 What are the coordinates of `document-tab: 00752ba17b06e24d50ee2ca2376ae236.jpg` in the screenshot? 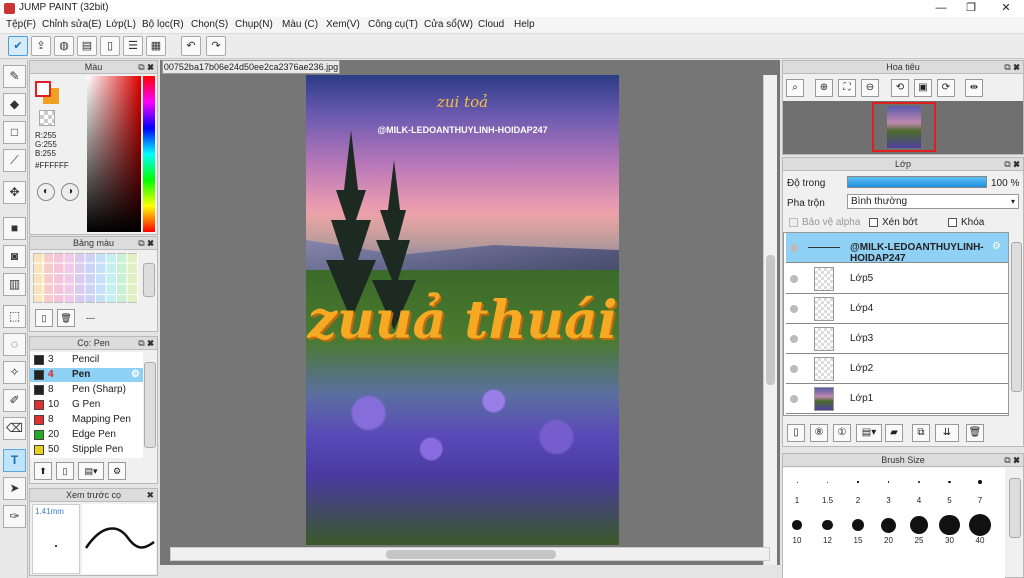 It's located at (251, 67).